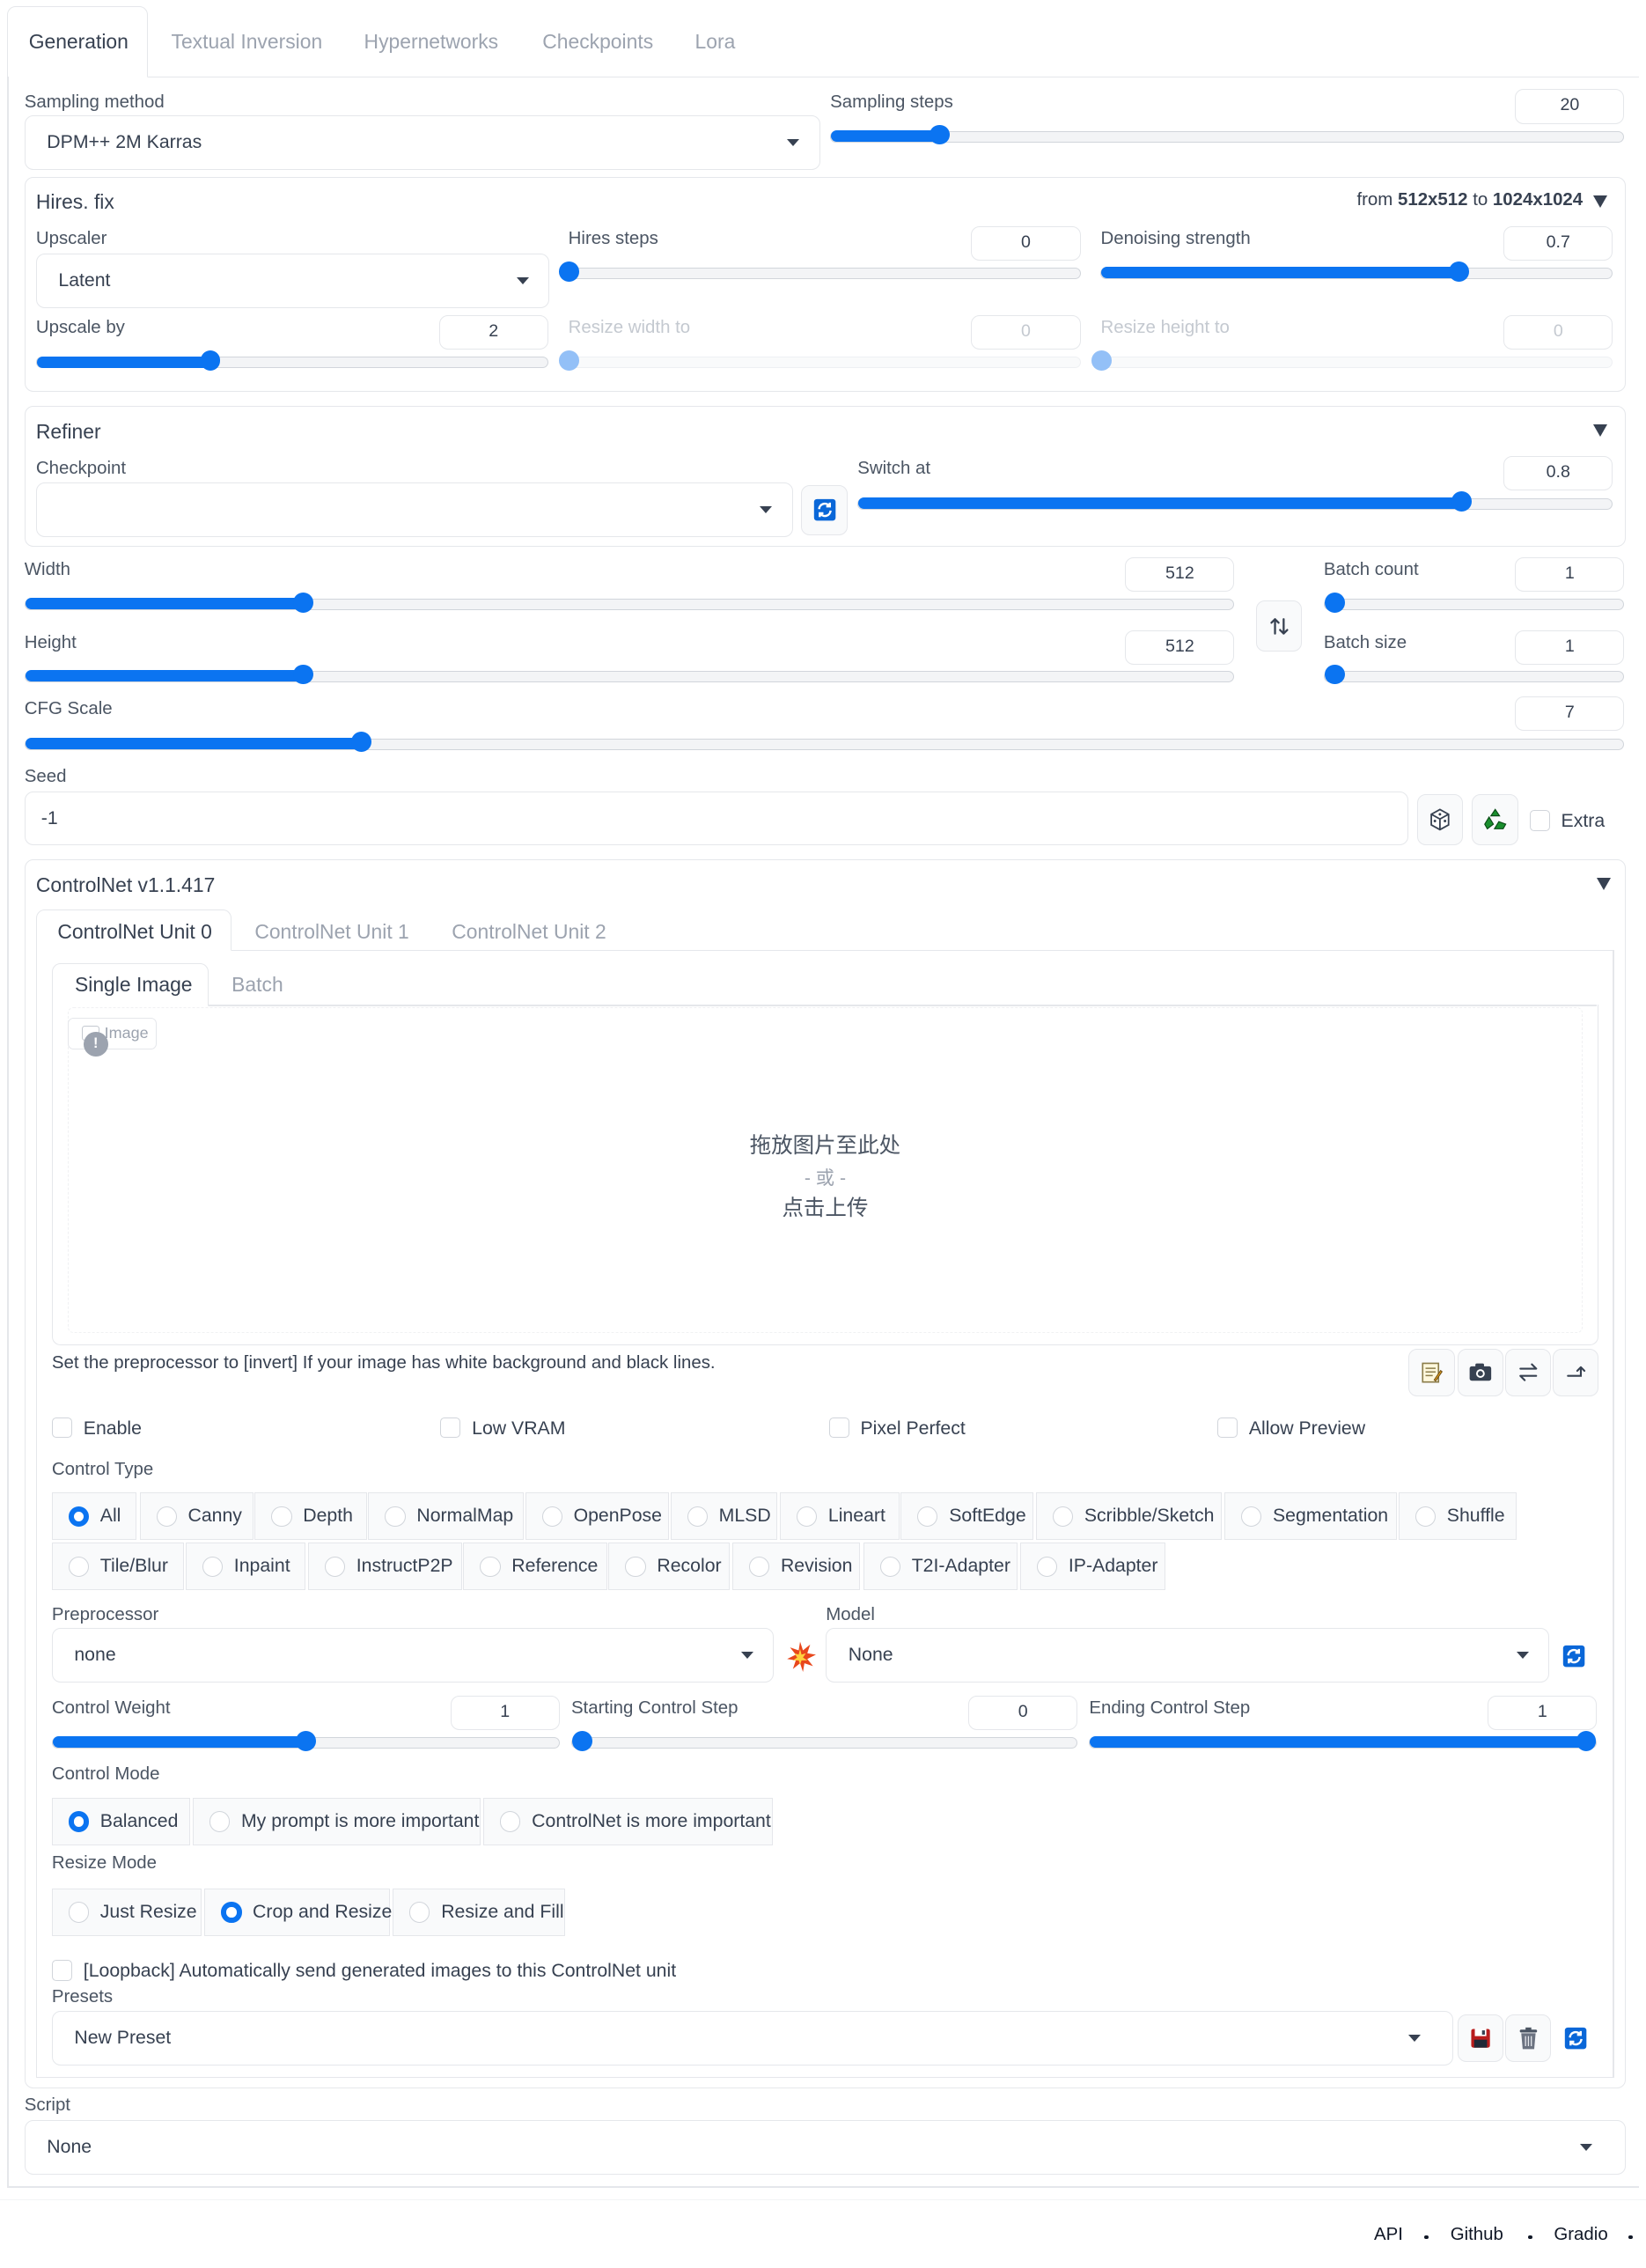  Describe the element at coordinates (820, 361) in the screenshot. I see `resize-width-slider` at that location.